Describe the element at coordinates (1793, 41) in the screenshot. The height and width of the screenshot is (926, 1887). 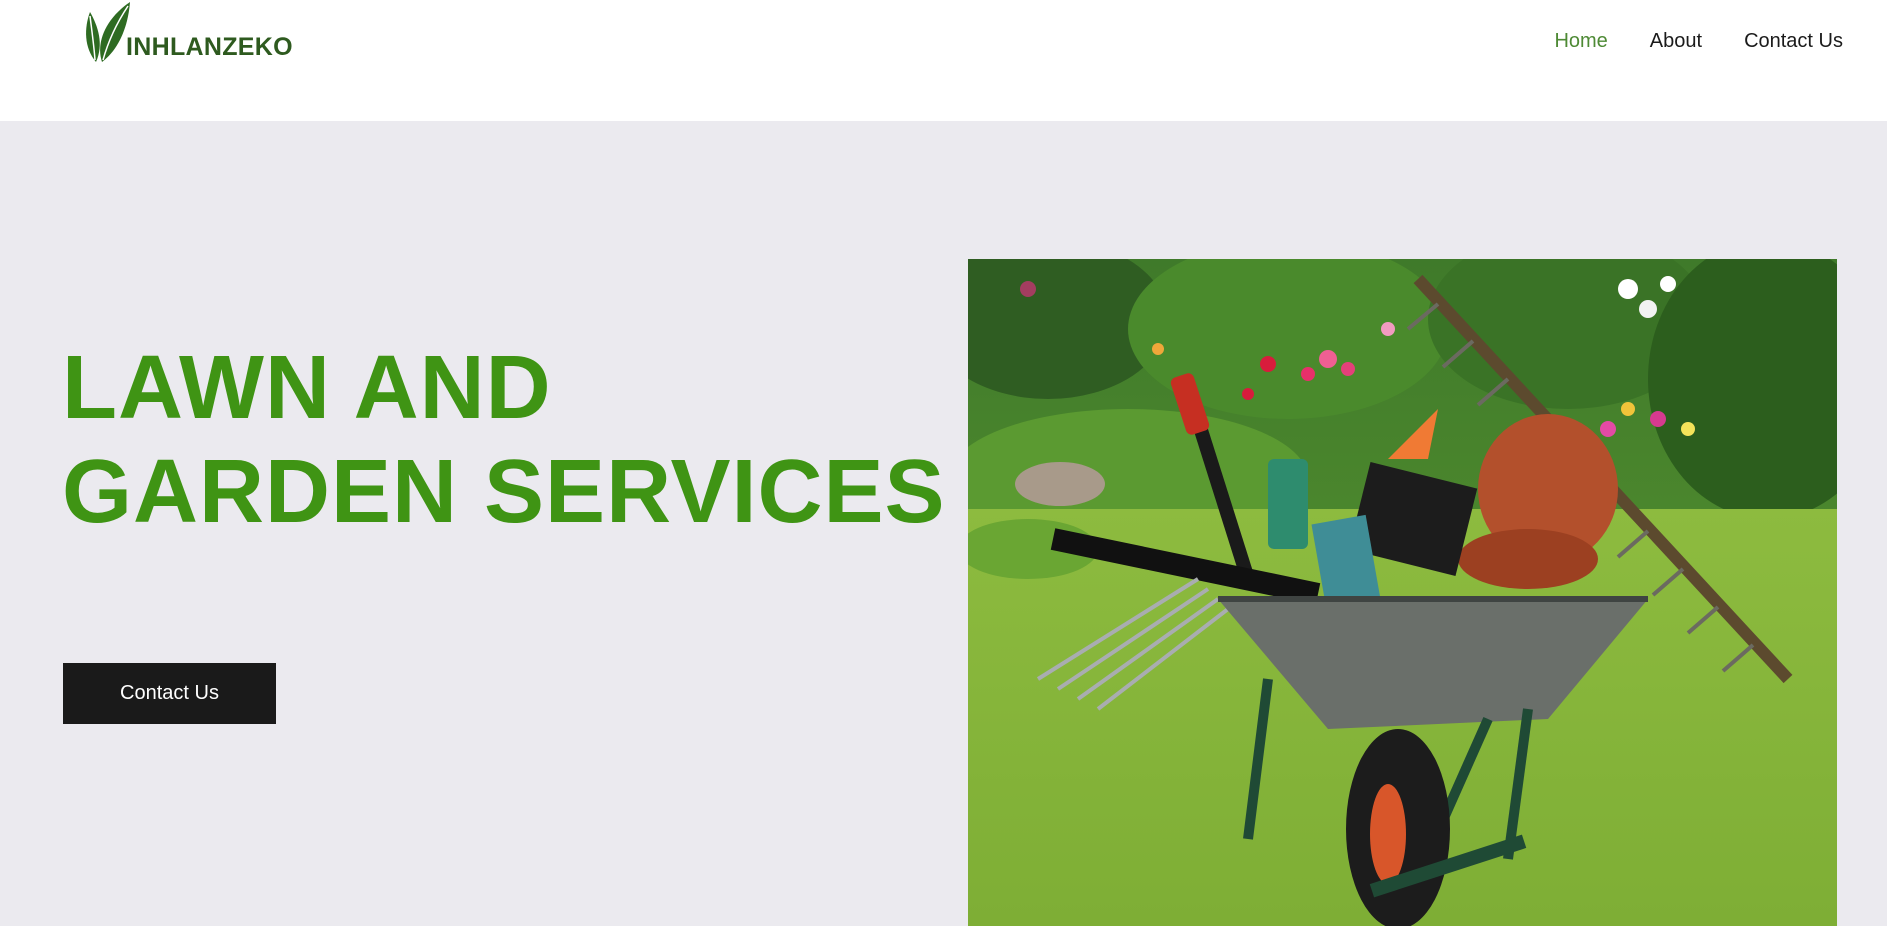
I see `nav-contact-link: Contact Us` at that location.